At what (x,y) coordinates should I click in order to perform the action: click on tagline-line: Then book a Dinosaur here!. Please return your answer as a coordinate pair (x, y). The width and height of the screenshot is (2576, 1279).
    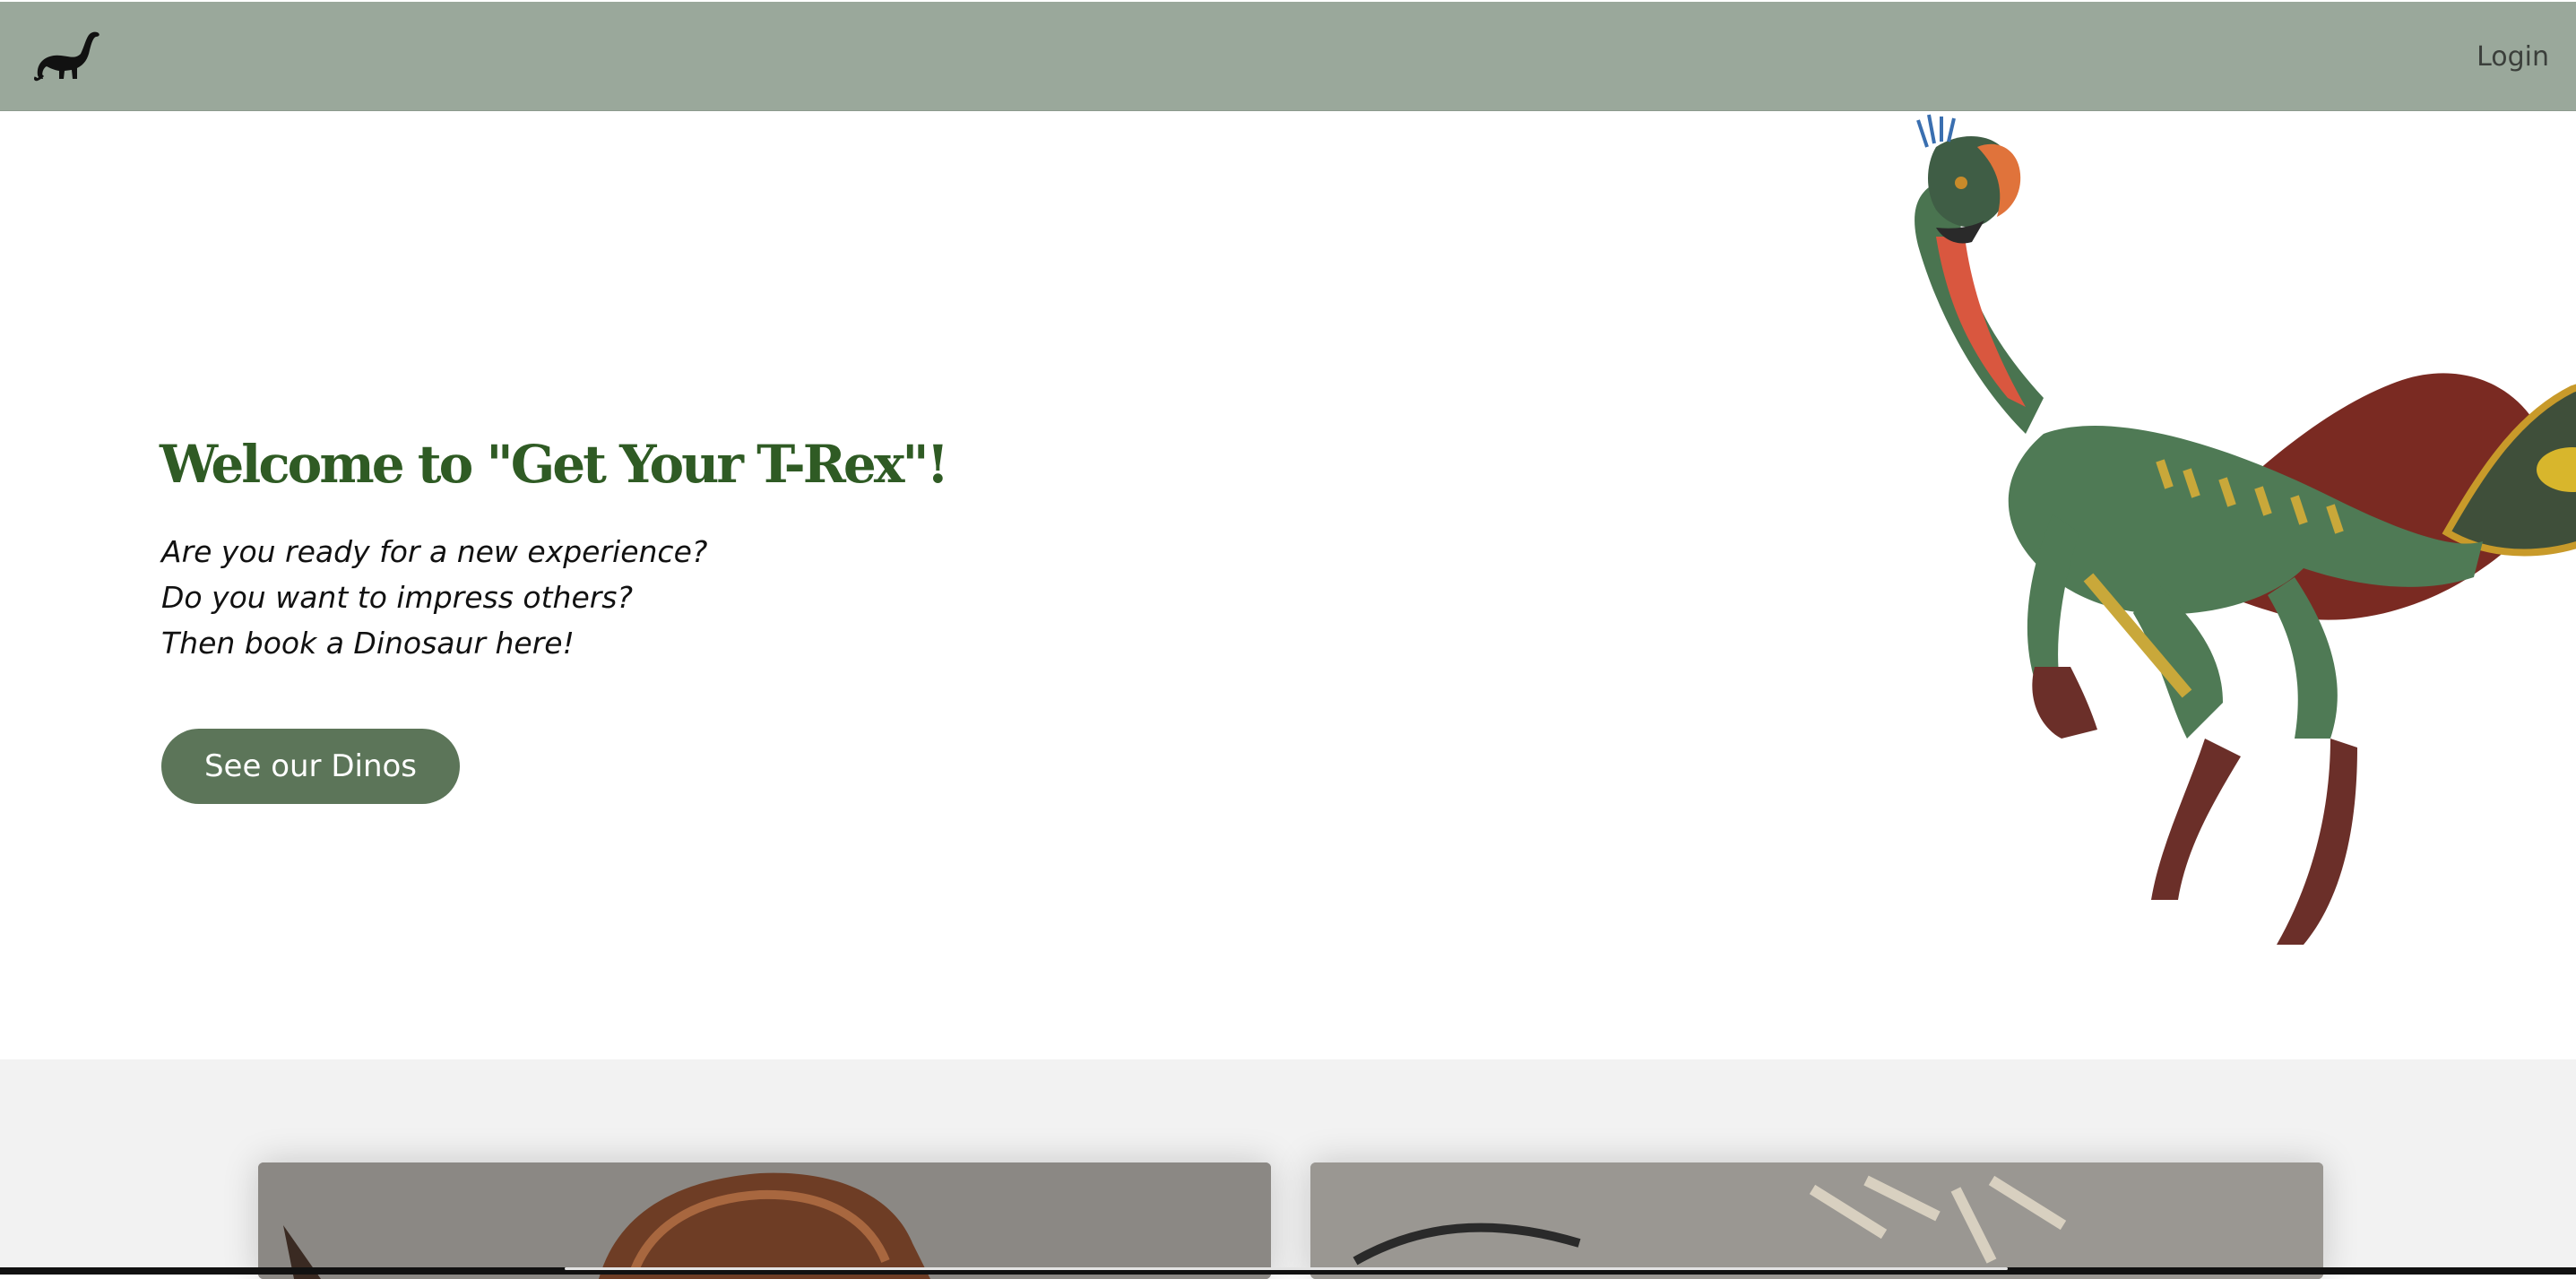
    Looking at the image, I should click on (368, 643).